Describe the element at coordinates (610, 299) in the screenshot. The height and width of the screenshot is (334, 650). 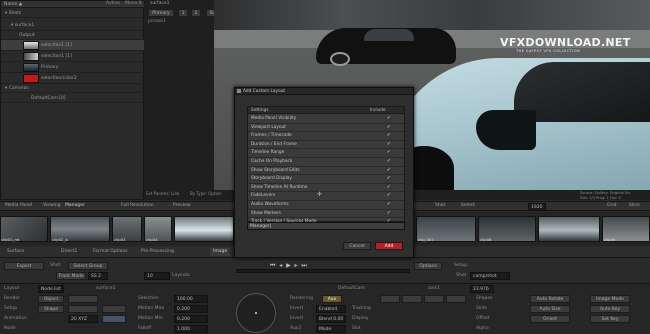
I see `image-mode-button: Image Mode` at that location.